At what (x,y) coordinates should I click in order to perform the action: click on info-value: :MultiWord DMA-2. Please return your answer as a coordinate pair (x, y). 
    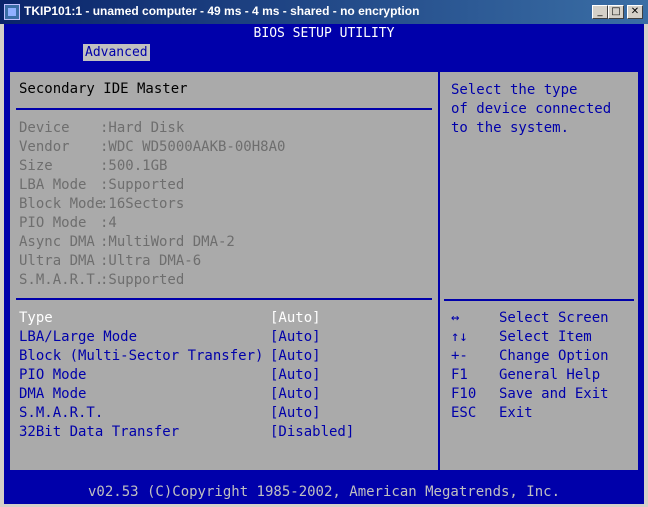
    Looking at the image, I should click on (167, 242).